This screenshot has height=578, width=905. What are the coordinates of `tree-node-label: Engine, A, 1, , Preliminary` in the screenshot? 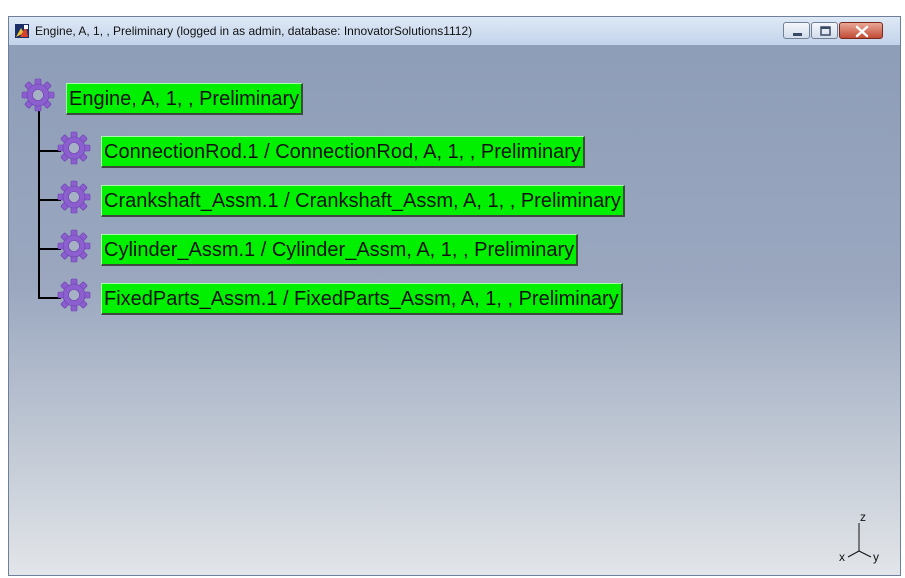 It's located at (185, 99).